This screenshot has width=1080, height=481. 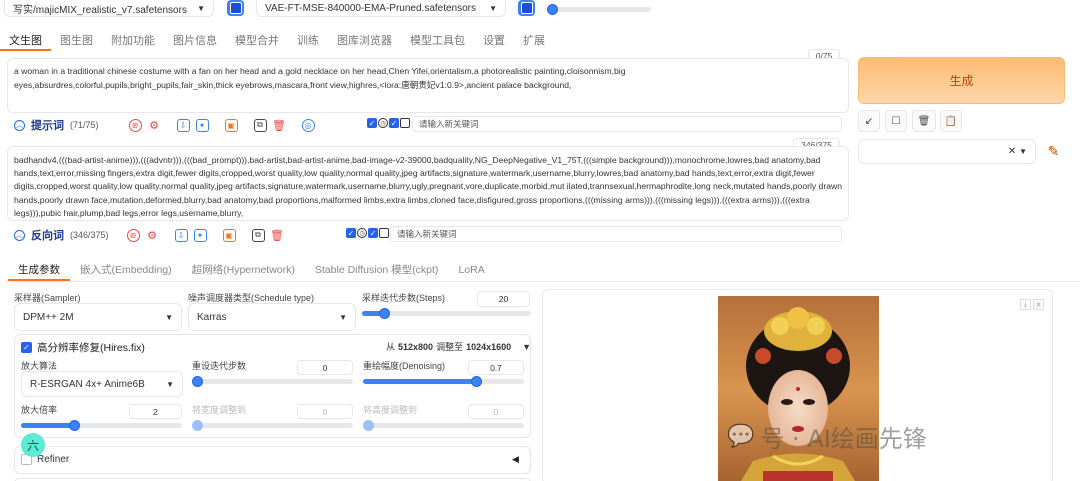 What do you see at coordinates (126, 271) in the screenshot?
I see `subtab-1: 嵌入式(Embedding)` at bounding box center [126, 271].